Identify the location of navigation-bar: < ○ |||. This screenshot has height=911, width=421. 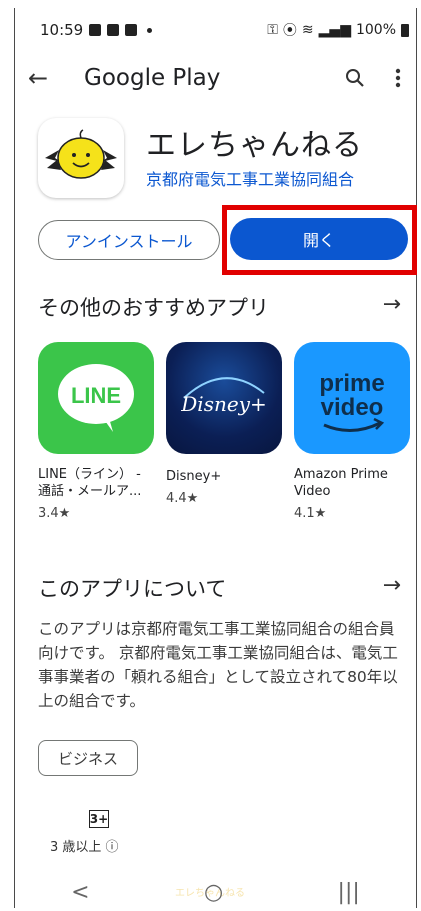
(215, 892).